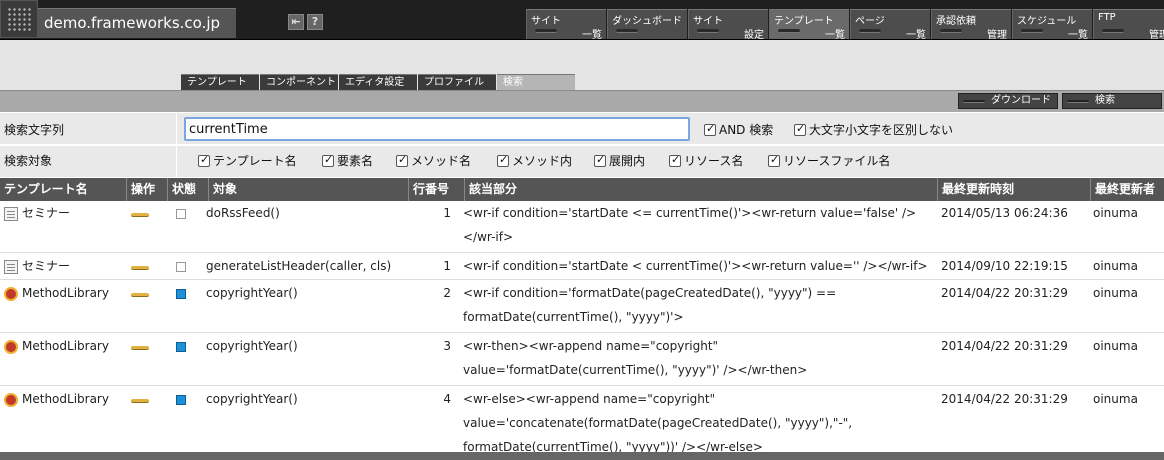 The height and width of the screenshot is (460, 1164). Describe the element at coordinates (829, 160) in the screenshot. I see `search-target-checkbox: リソースファイル名` at that location.